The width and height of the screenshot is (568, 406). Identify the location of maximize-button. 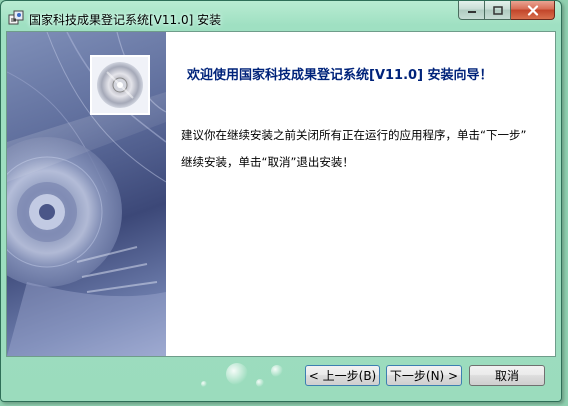
(498, 10).